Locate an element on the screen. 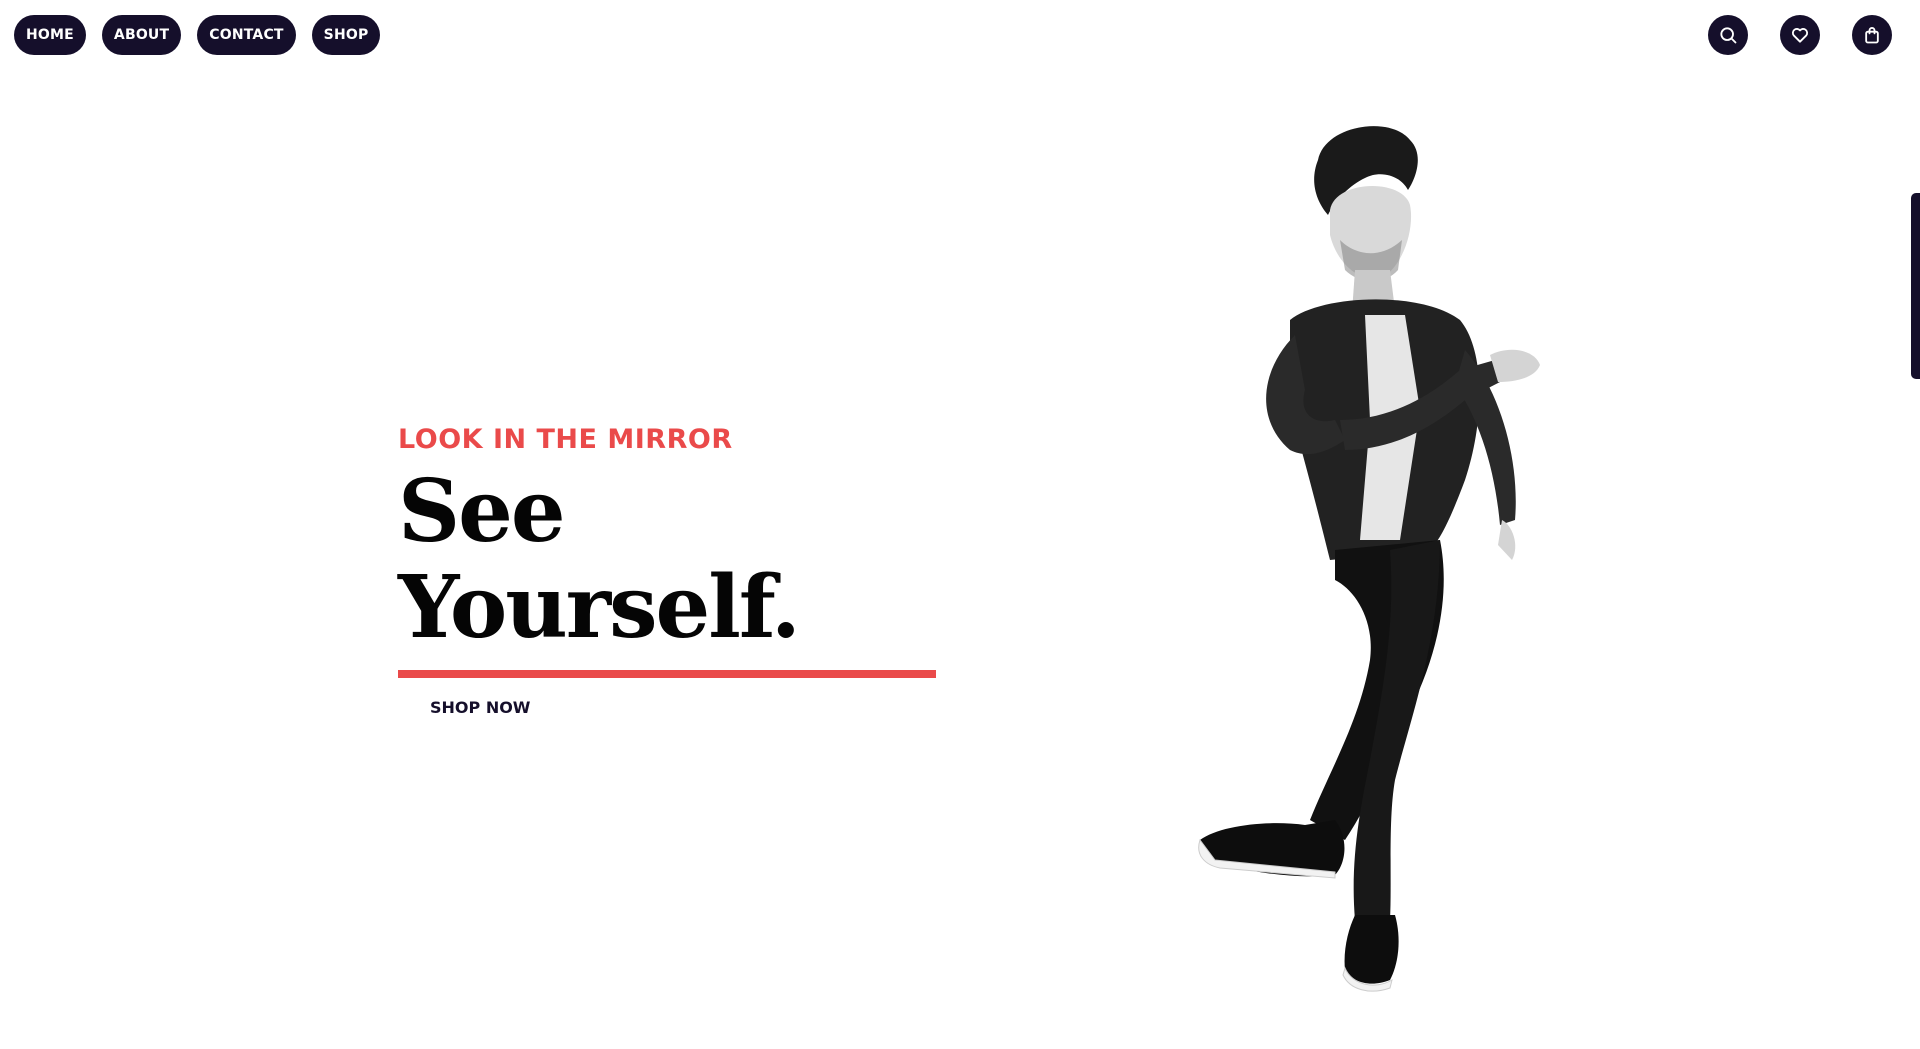  headline-underline is located at coordinates (667, 674).